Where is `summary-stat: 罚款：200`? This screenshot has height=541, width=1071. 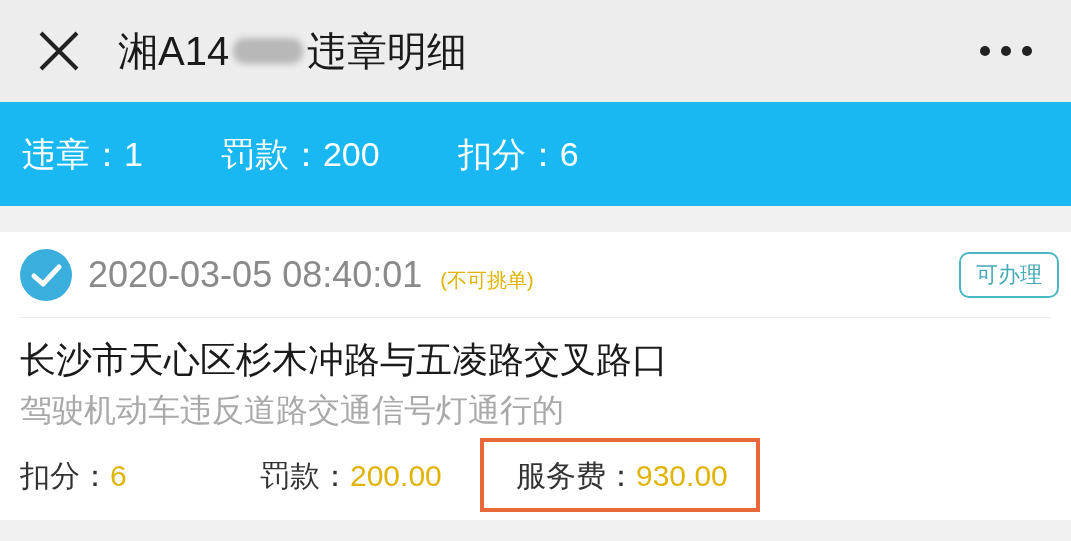 summary-stat: 罚款：200 is located at coordinates (300, 154).